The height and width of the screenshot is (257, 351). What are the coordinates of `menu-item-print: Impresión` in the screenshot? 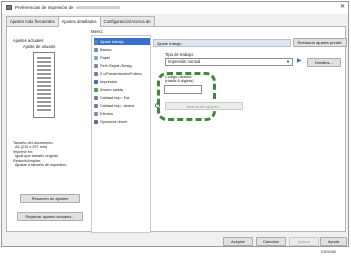 It's located at (122, 81).